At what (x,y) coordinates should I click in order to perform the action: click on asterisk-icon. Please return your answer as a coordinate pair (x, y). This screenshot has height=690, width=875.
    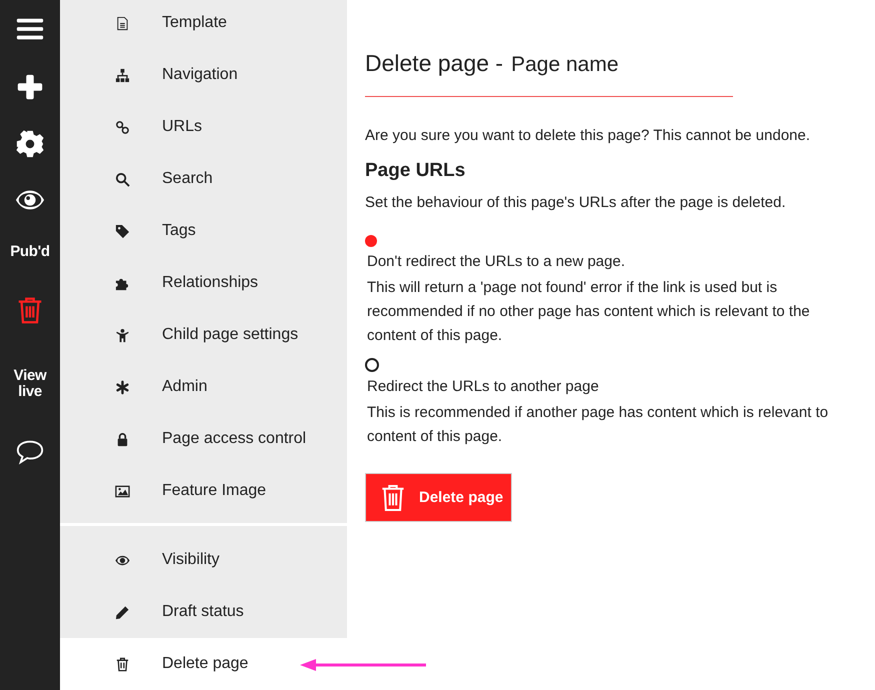
    Looking at the image, I should click on (122, 387).